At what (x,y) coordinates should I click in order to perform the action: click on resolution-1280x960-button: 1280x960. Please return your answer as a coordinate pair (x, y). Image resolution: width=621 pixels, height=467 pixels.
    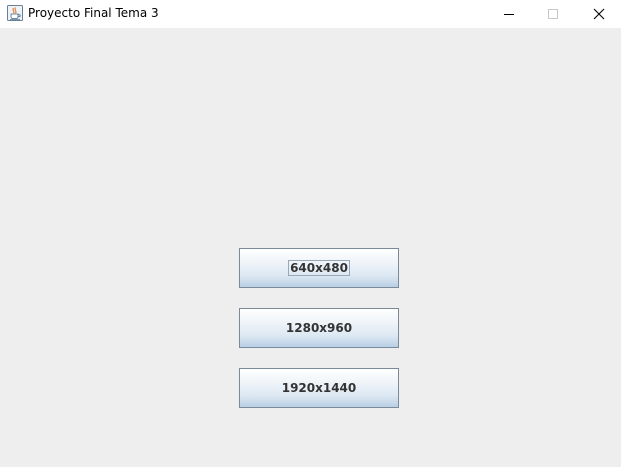
    Looking at the image, I should click on (319, 328).